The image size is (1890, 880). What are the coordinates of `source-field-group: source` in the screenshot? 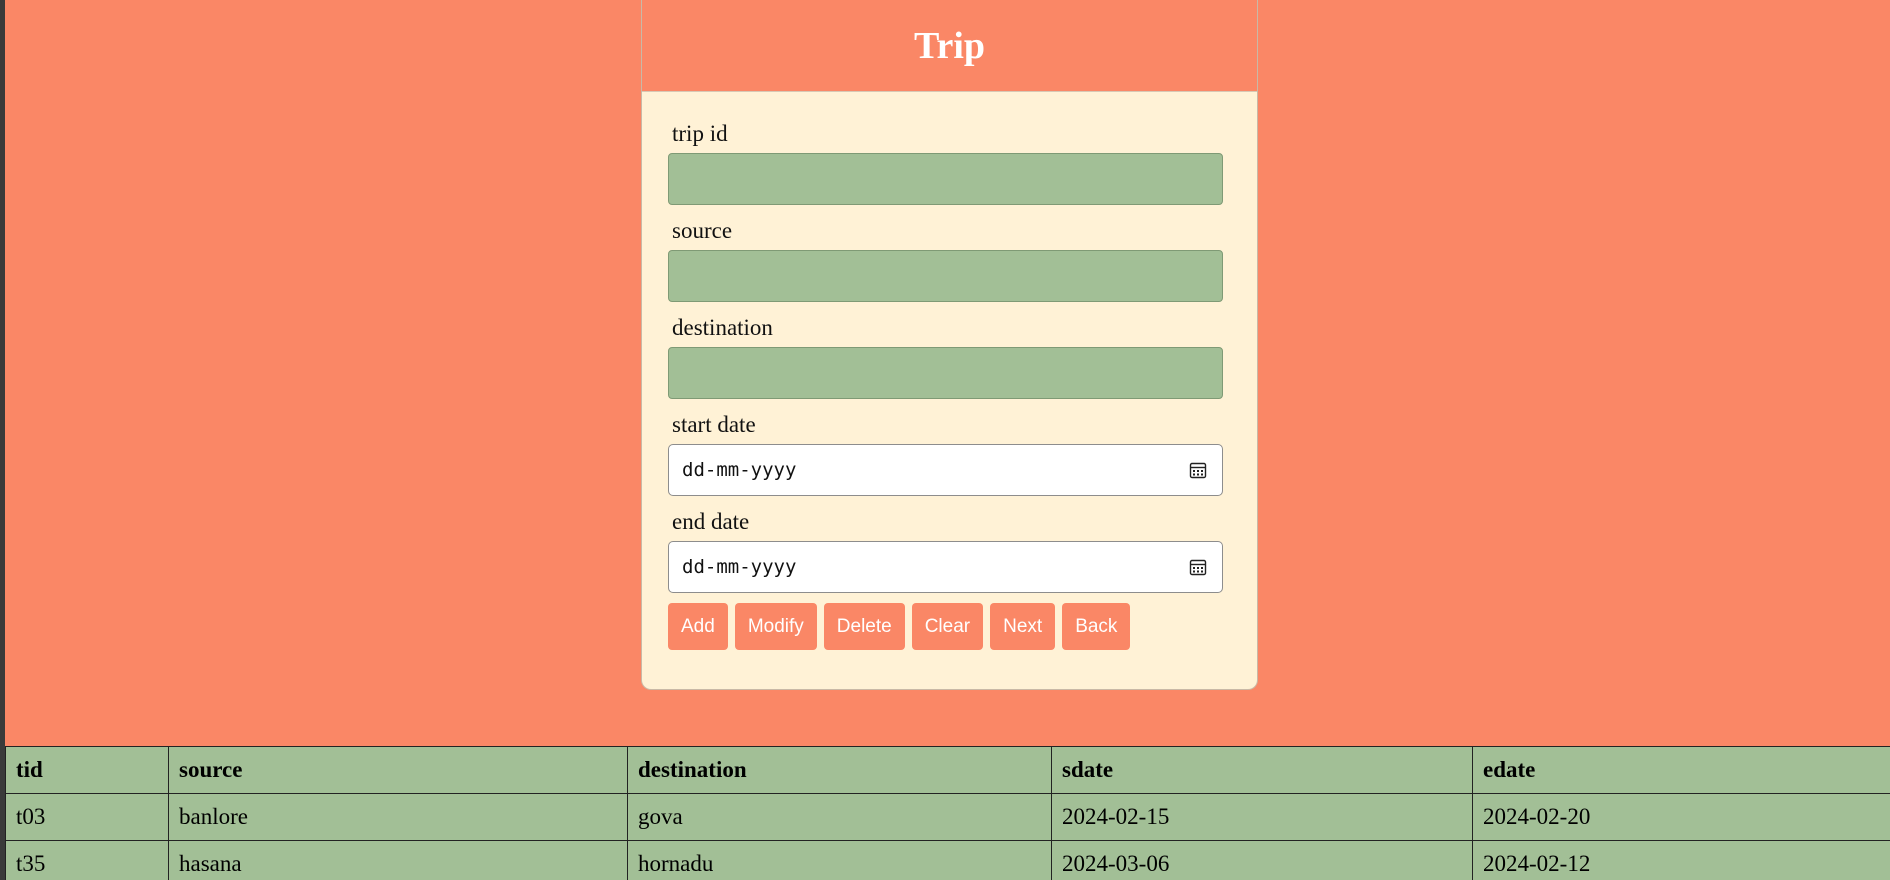 It's located at (945, 259).